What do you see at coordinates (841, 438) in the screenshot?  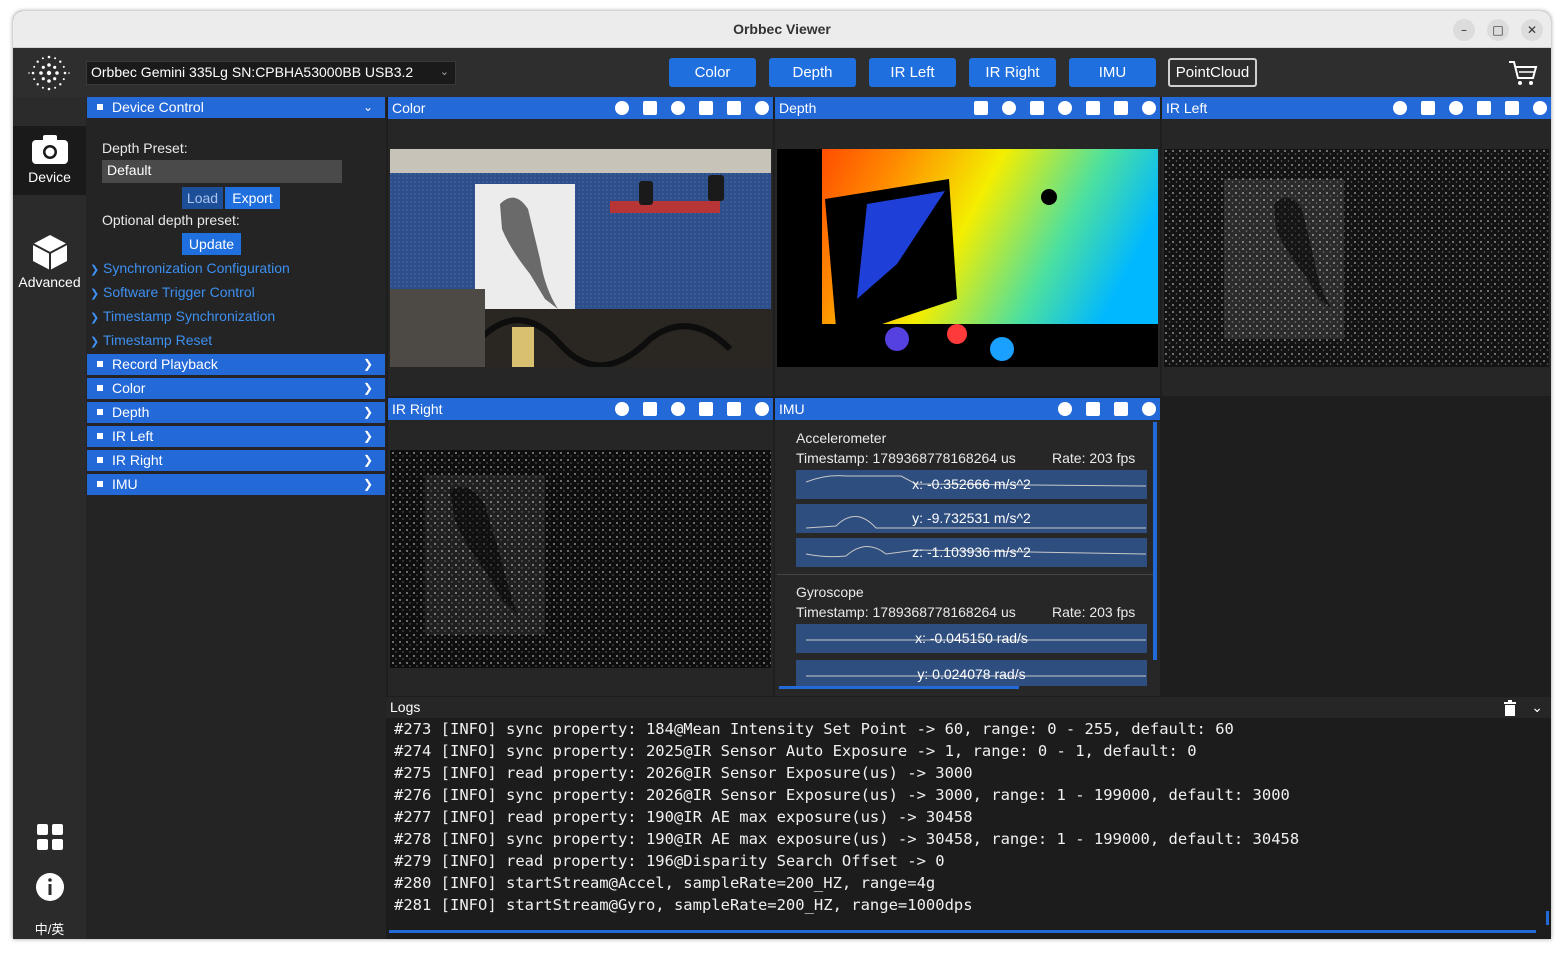 I see `accelerometer-title: Accelerometer` at bounding box center [841, 438].